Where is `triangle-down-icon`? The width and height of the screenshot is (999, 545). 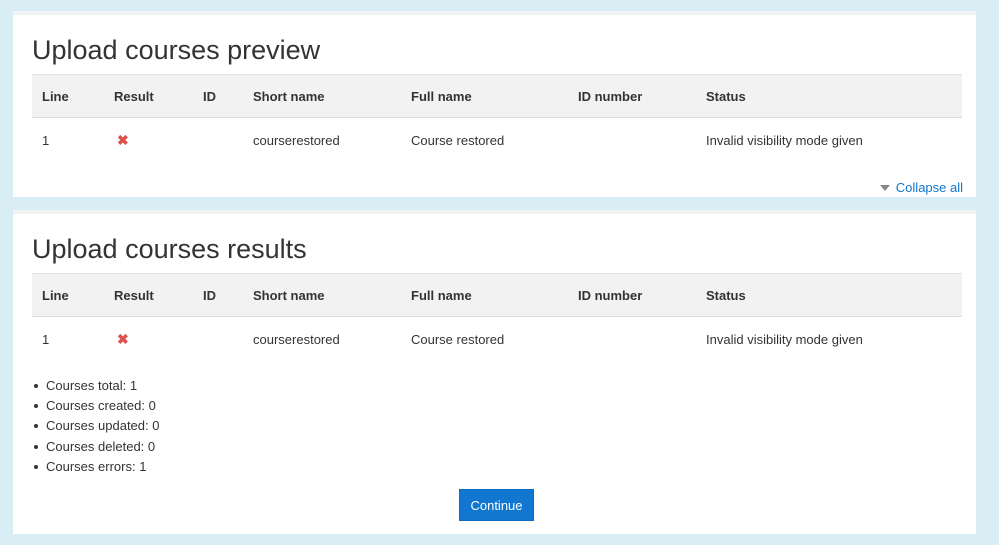
triangle-down-icon is located at coordinates (884, 187).